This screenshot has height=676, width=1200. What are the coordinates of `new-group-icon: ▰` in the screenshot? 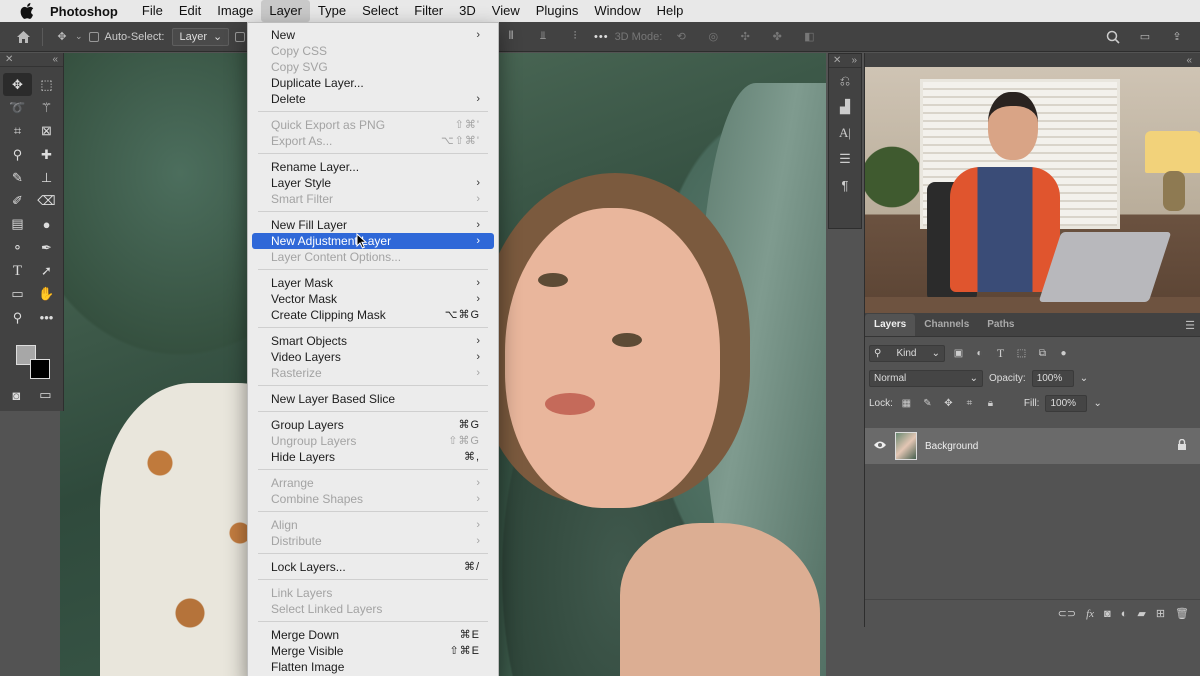 It's located at (1141, 613).